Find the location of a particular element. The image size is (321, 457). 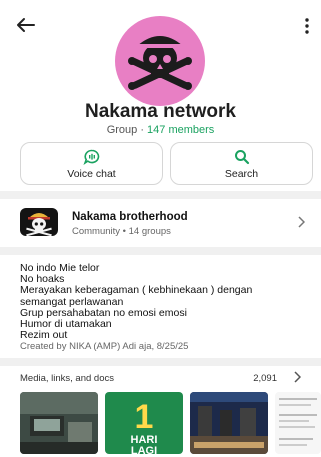

community-row: Nakama brotherhood Community • 14 groups is located at coordinates (160, 222).